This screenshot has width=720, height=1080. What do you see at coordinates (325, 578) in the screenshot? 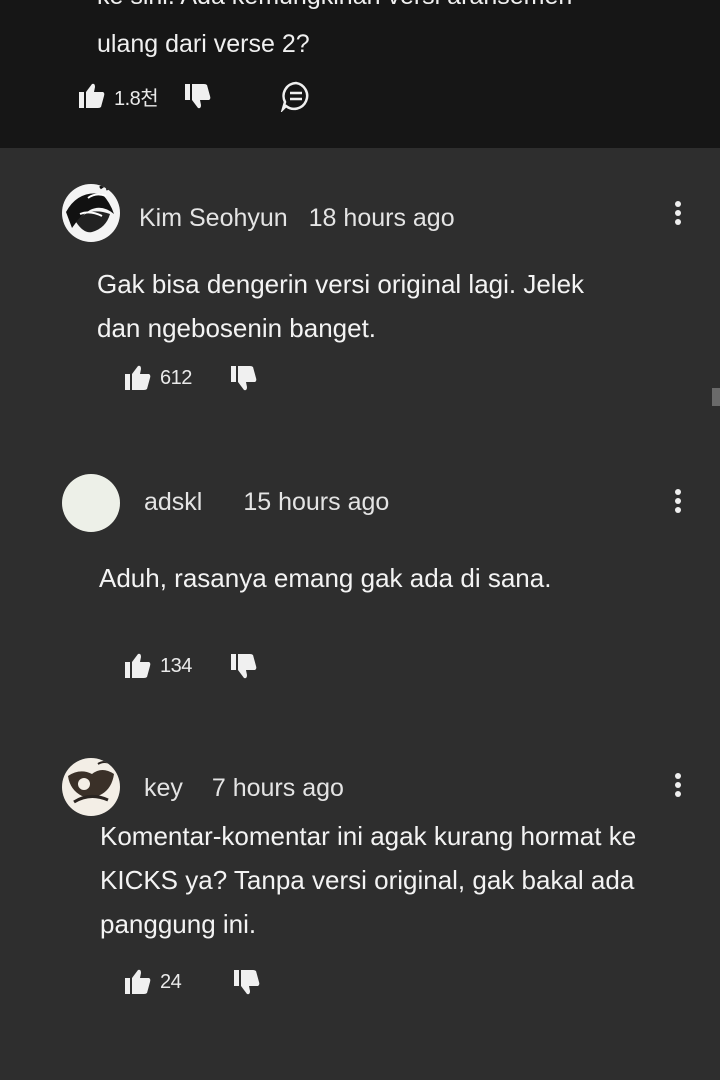
I see `comment-text-line: Aduh, rasanya emang gak ada di sana.` at bounding box center [325, 578].